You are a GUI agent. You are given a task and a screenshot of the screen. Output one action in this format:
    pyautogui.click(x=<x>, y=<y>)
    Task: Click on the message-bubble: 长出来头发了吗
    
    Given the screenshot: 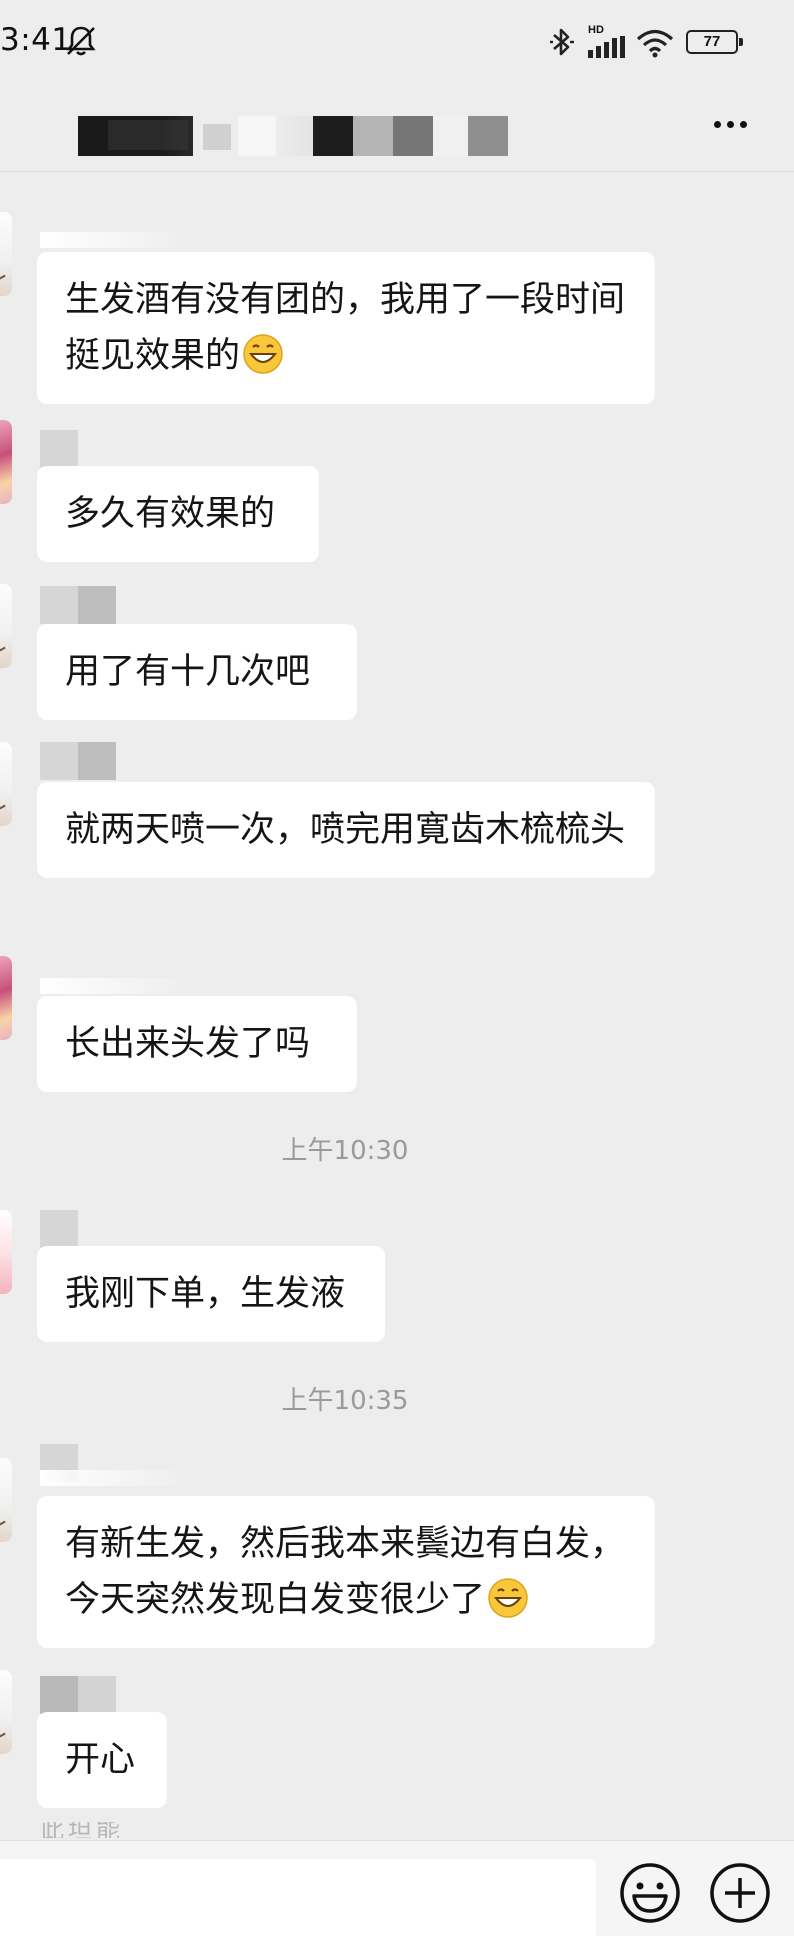 What is the action you would take?
    pyautogui.click(x=197, y=1044)
    